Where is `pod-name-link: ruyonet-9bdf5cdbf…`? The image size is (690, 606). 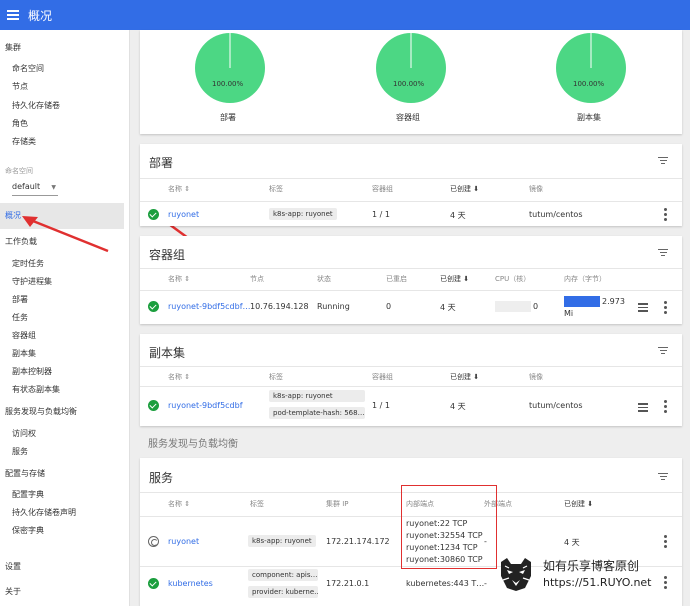 pod-name-link: ruyonet-9bdf5cdbf… is located at coordinates (209, 306).